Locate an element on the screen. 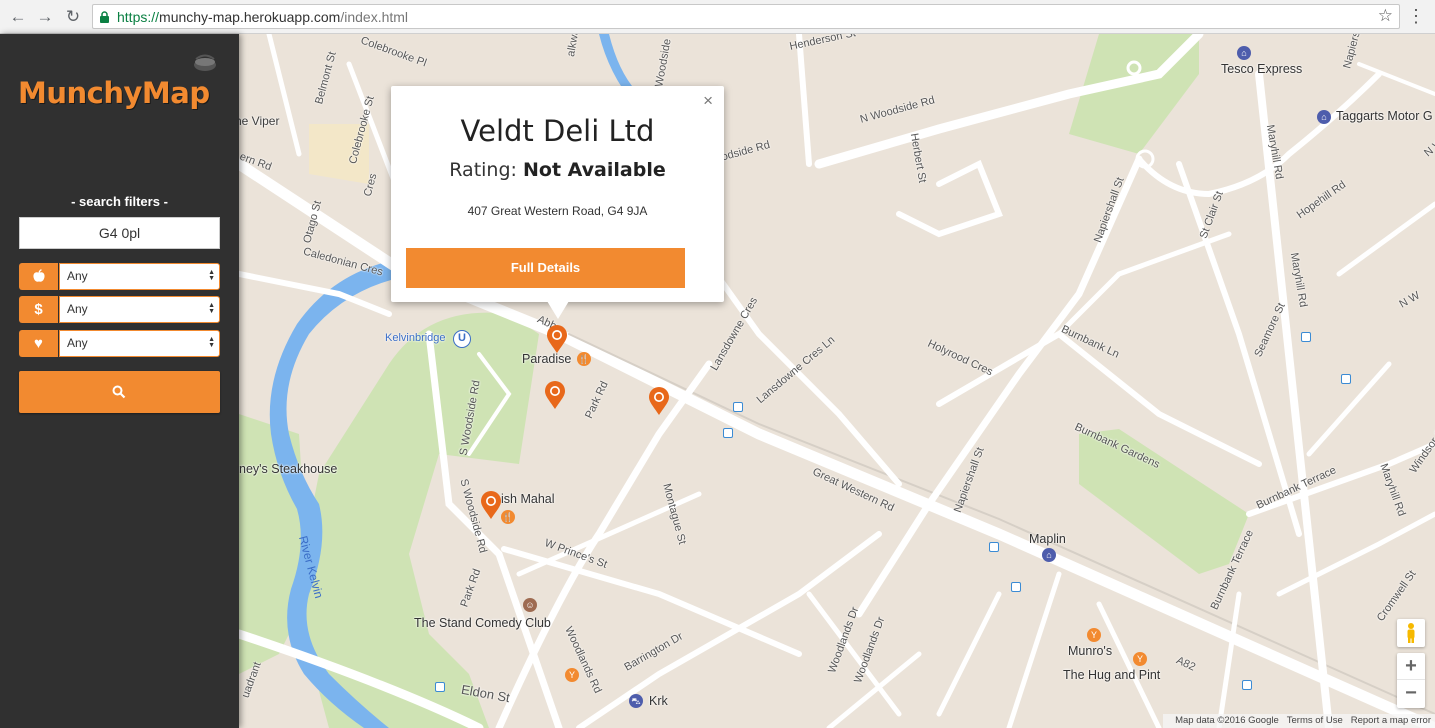 This screenshot has height=728, width=1435. heart-icon: ♥ is located at coordinates (38, 343).